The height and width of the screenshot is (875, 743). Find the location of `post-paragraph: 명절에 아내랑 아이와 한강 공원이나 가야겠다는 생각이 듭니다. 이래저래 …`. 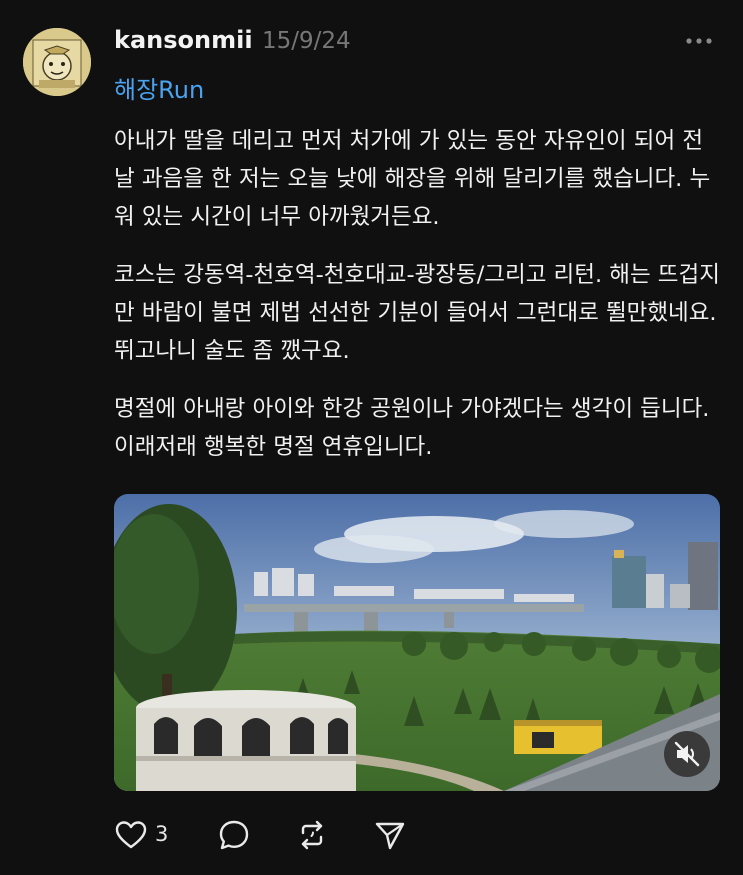

post-paragraph: 명절에 아내랑 아이와 한강 공원이나 가야겠다는 생각이 듭니다. 이래저래 … is located at coordinates (412, 428).